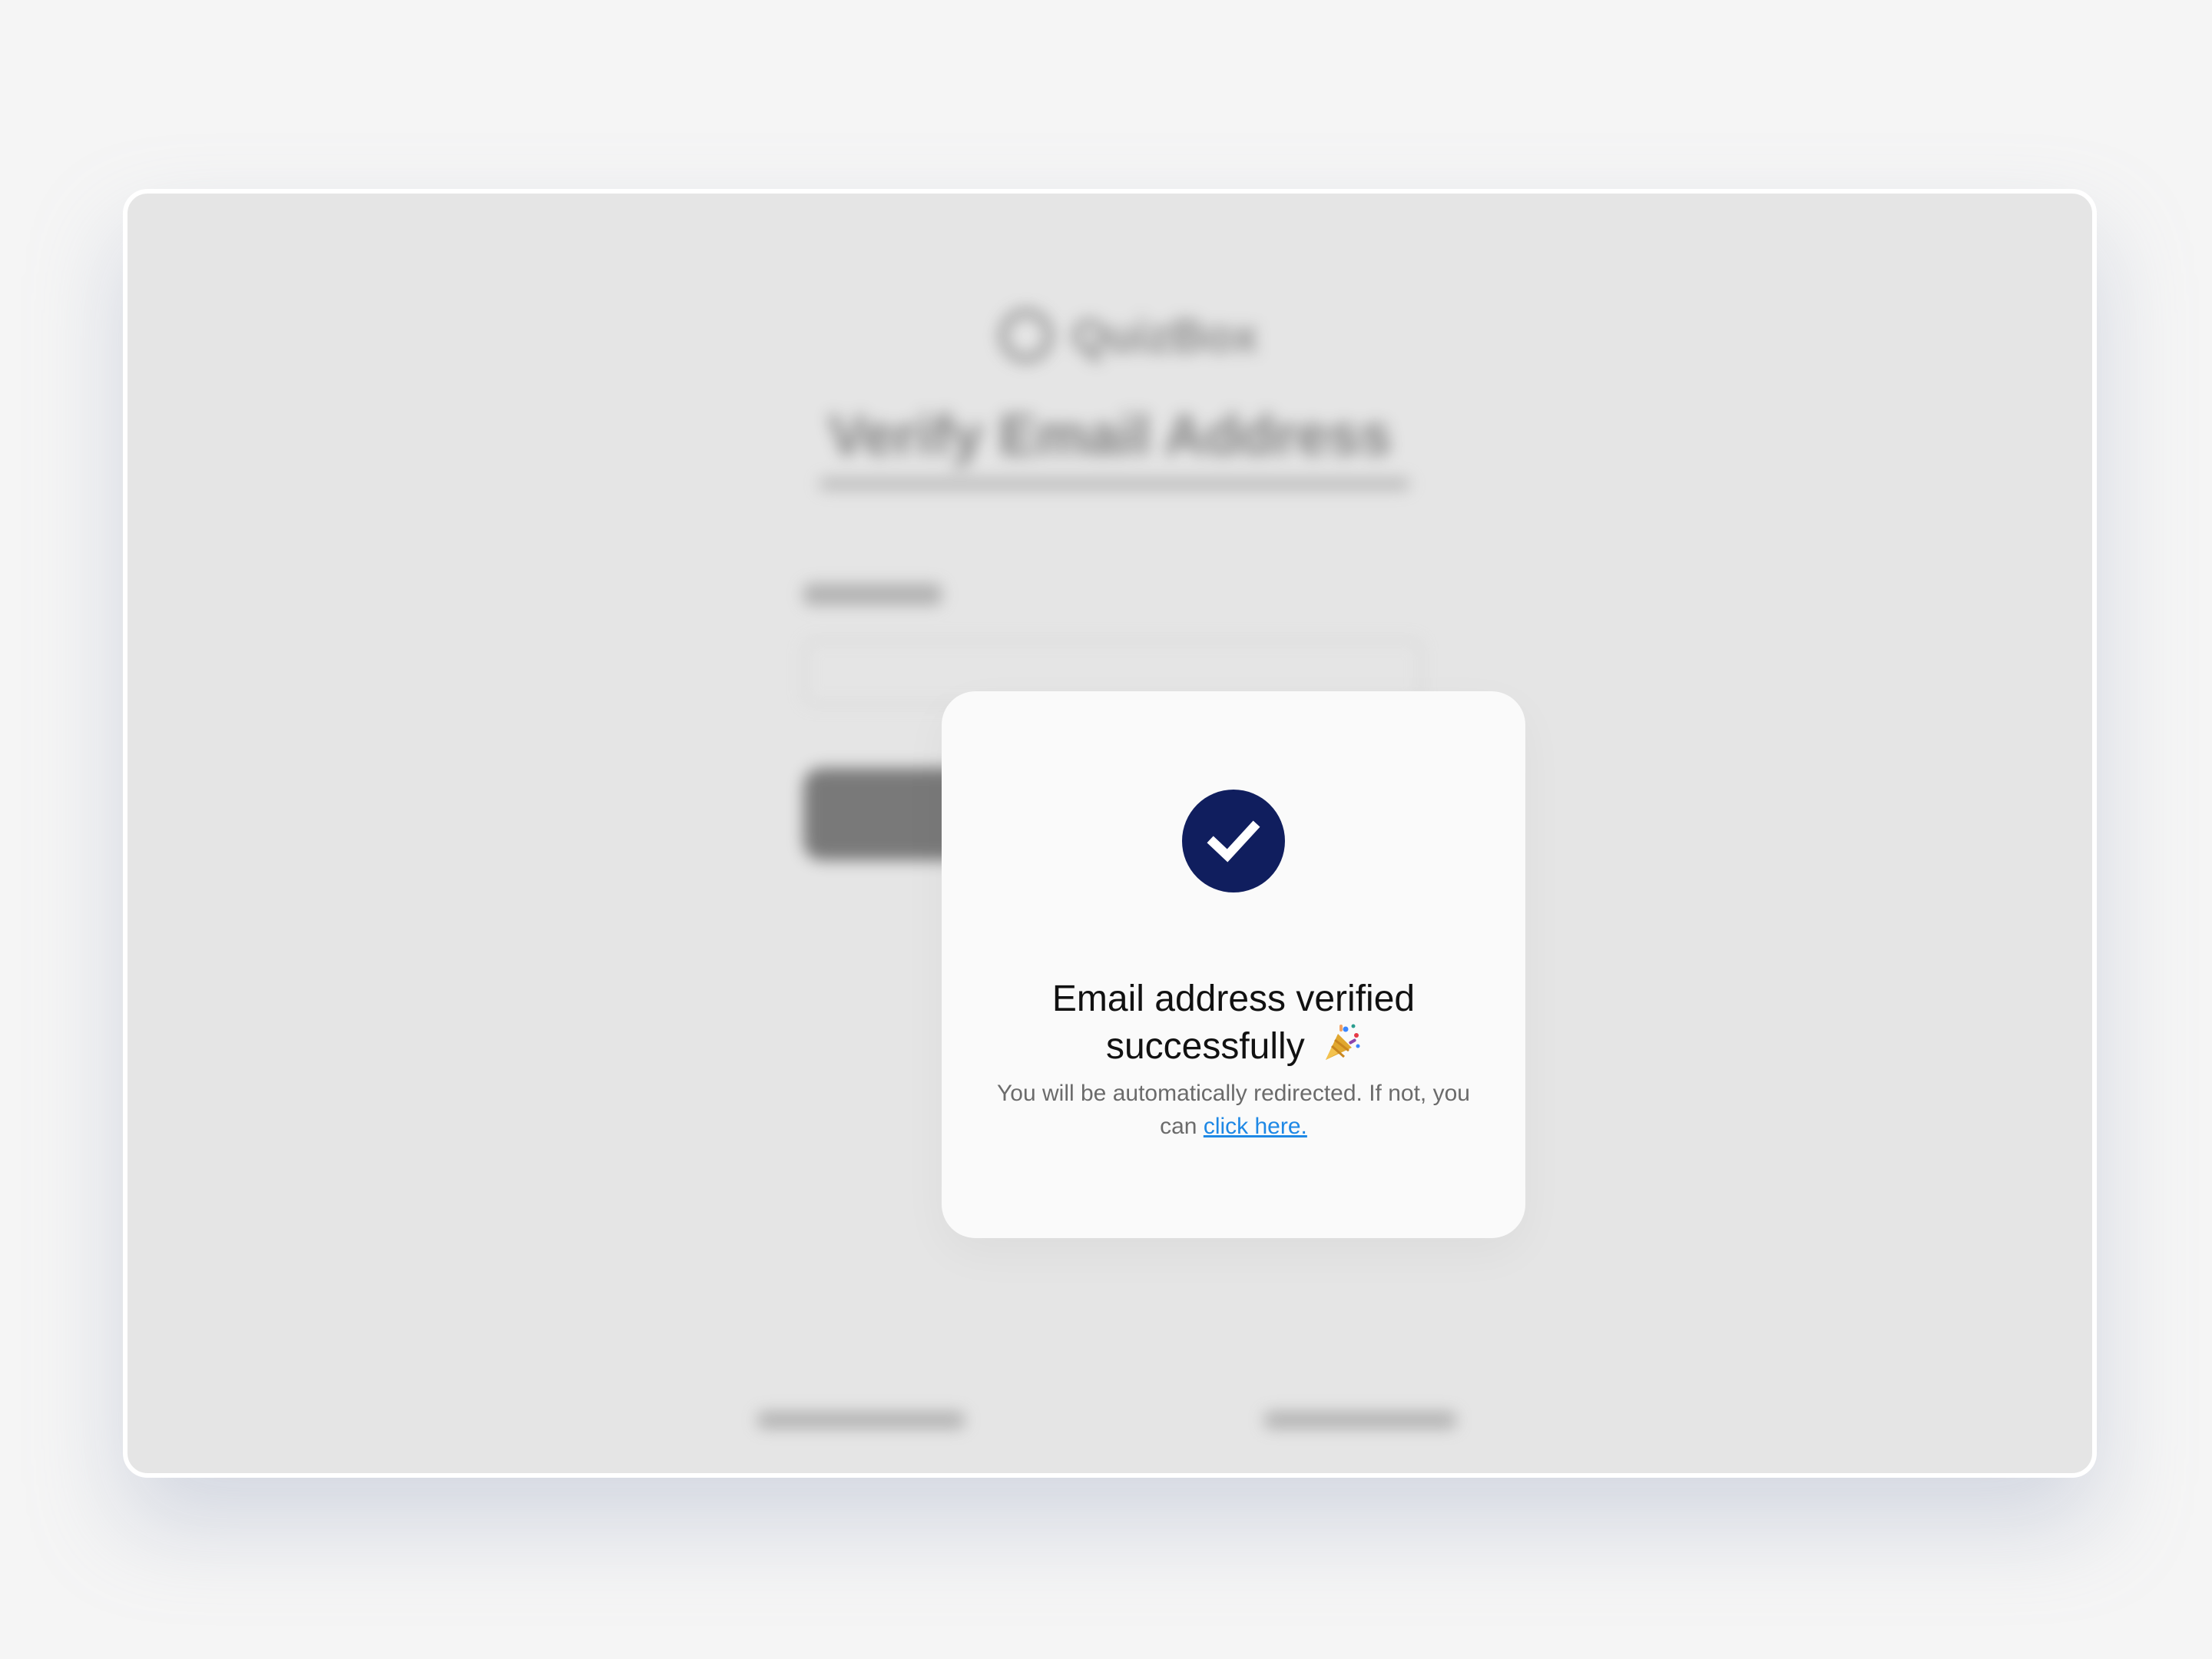  I want to click on page-subtitle, so click(1115, 484).